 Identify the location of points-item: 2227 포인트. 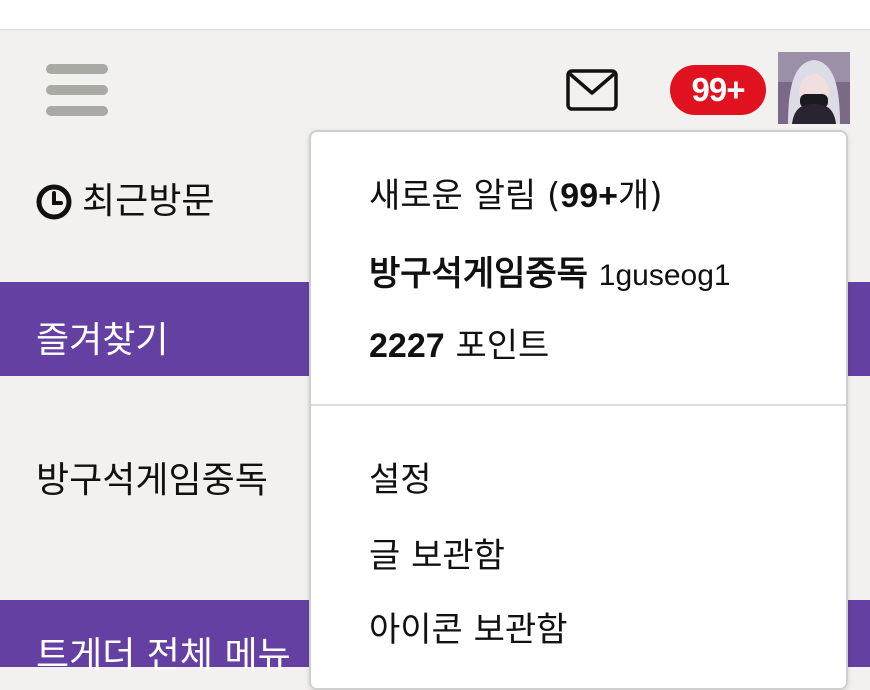
(459, 342).